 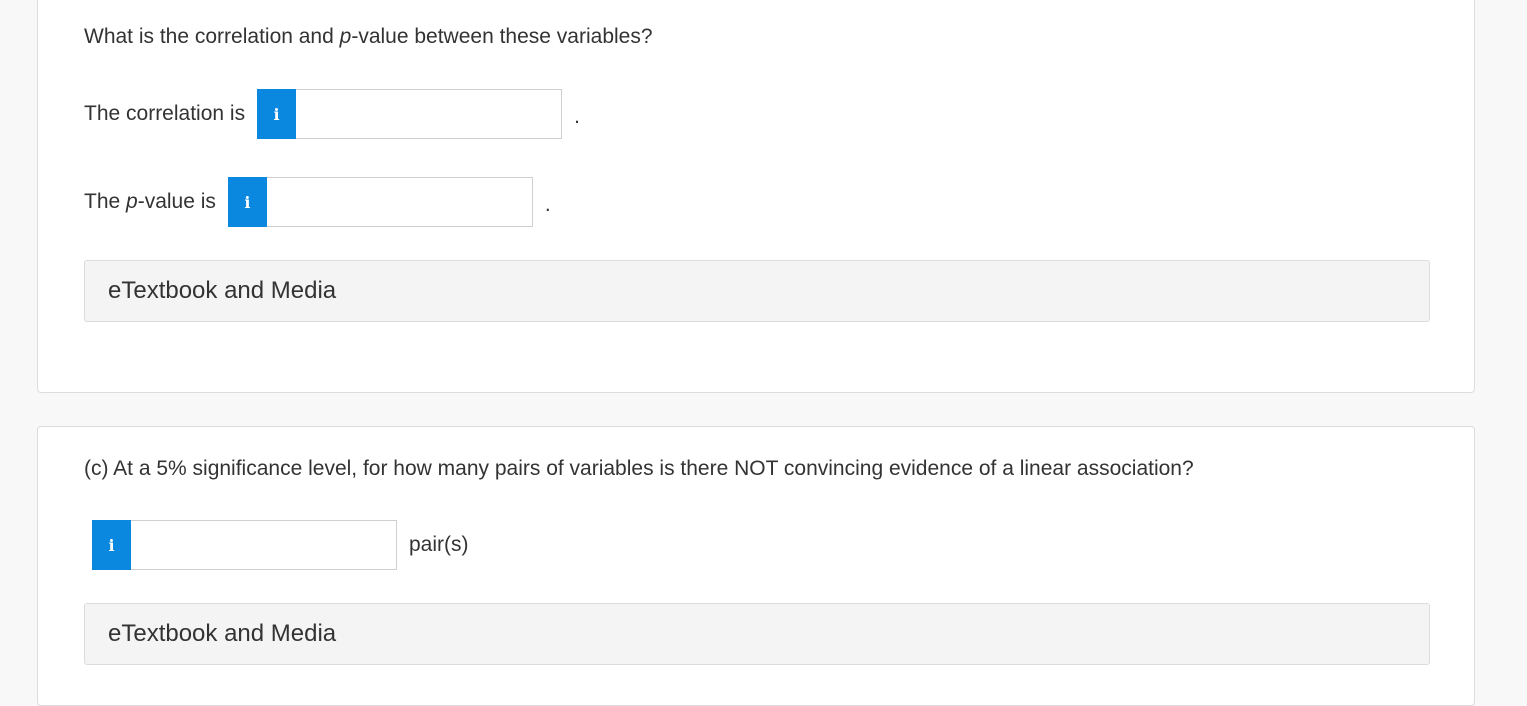 I want to click on pvalue-row: The p-value is i ., so click(x=317, y=202).